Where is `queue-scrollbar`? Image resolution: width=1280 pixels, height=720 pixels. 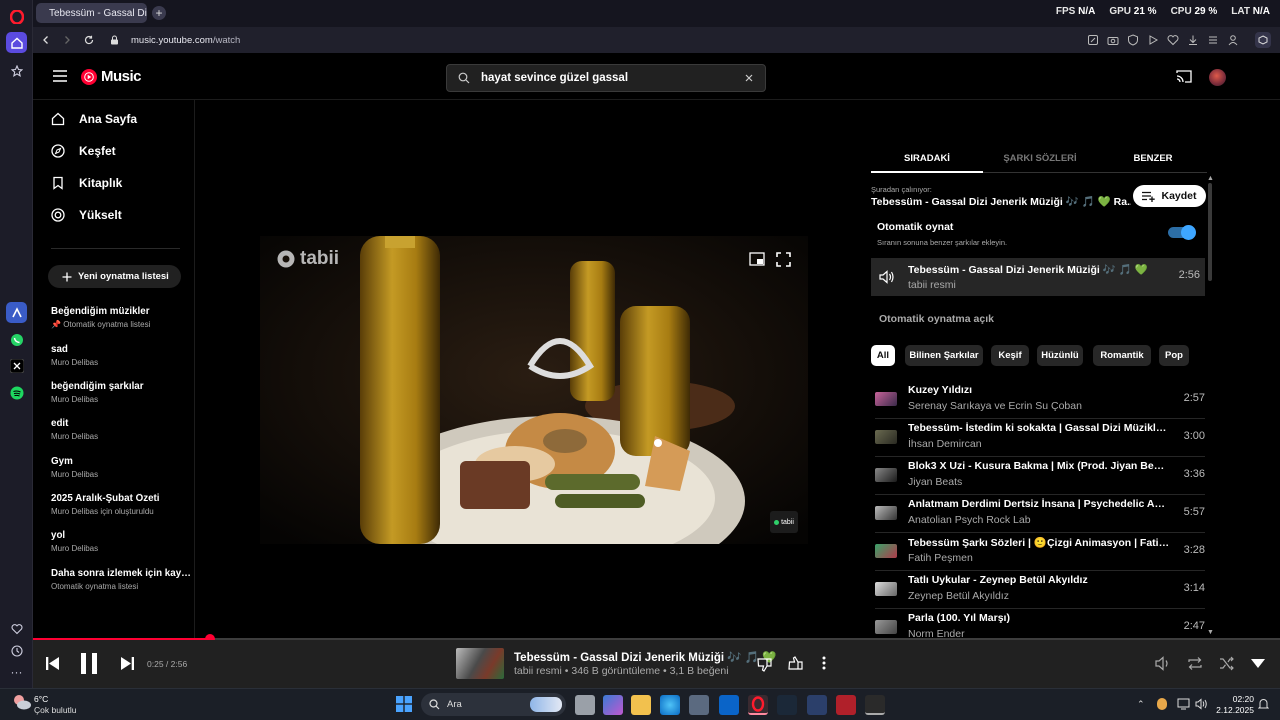 queue-scrollbar is located at coordinates (1210, 232).